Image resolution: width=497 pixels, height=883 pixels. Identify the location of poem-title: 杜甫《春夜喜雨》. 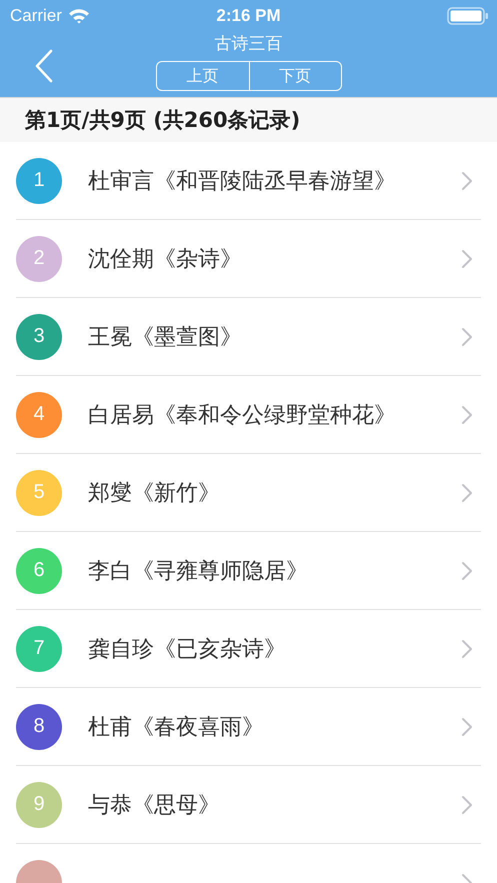
(176, 728).